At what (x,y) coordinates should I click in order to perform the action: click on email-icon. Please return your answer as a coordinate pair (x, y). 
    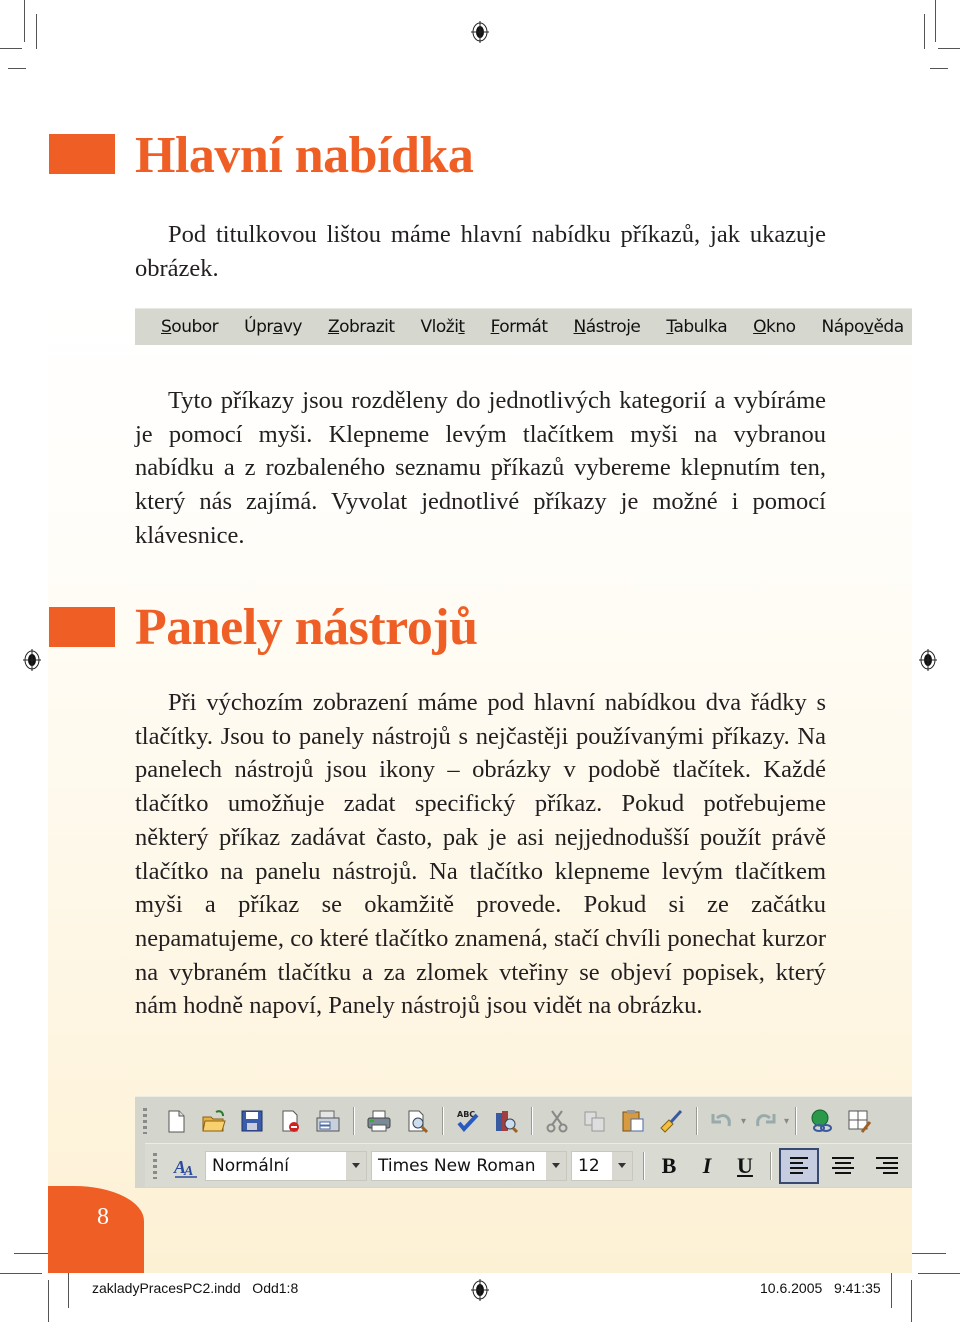
    Looking at the image, I should click on (328, 1121).